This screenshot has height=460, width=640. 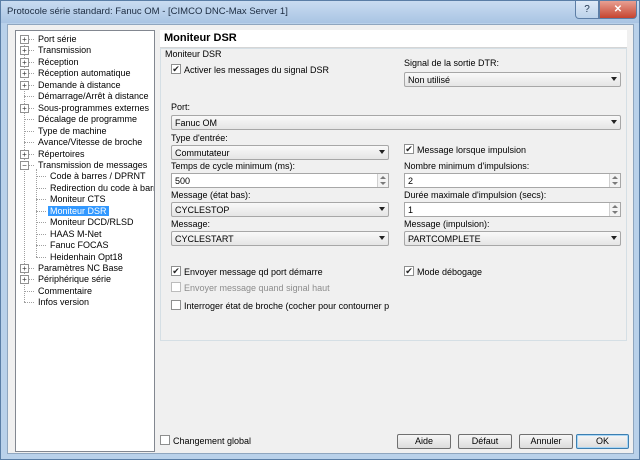 I want to click on tree-item-label: Code à barres / DPRNT, so click(x=98, y=176).